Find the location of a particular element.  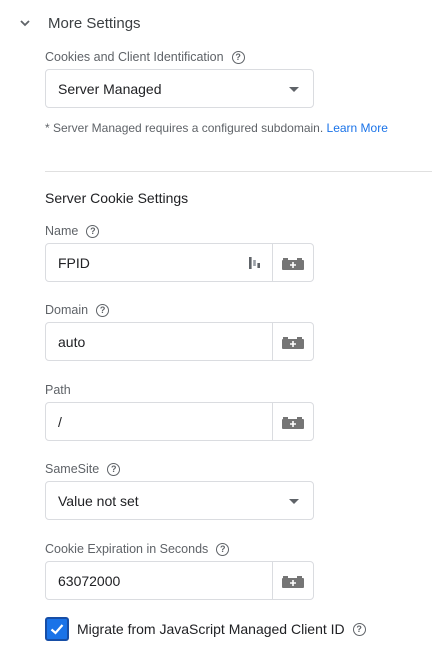

path-input: / is located at coordinates (60, 422).